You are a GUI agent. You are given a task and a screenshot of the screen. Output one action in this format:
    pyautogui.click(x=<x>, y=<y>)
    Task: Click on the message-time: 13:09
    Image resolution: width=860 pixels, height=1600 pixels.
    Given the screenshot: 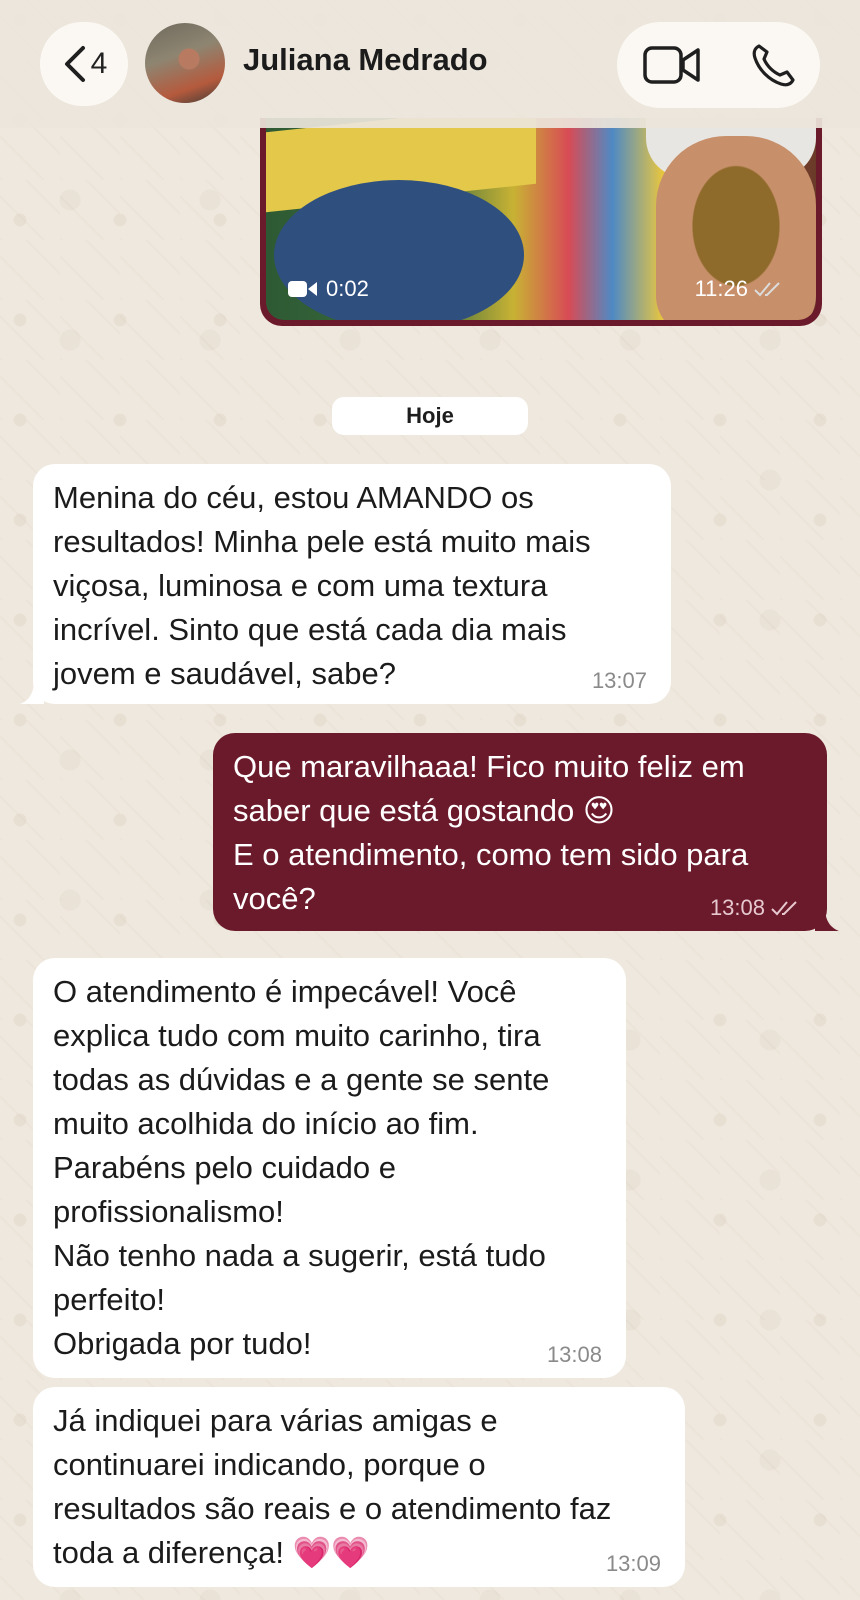 What is the action you would take?
    pyautogui.click(x=633, y=1563)
    